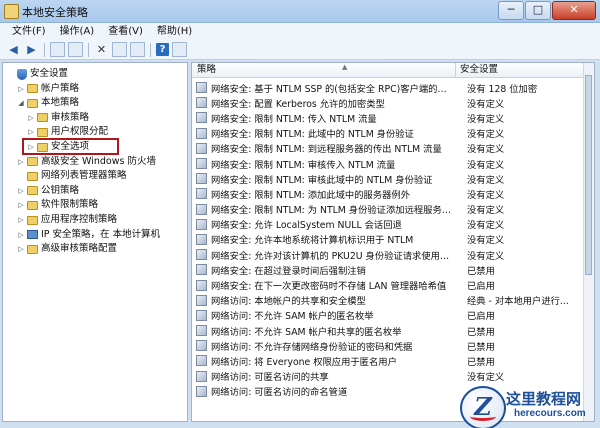 The height and width of the screenshot is (428, 600). I want to click on show-hide-tree-icon, so click(75, 49).